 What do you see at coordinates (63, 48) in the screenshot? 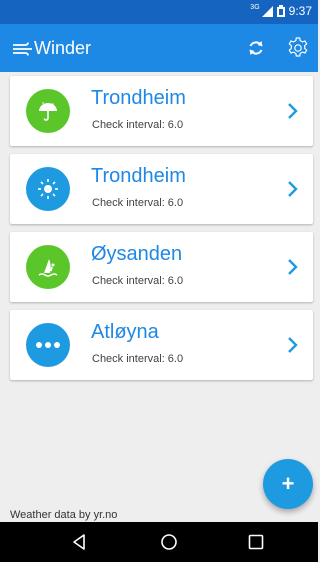
I see `app-title: Winder` at bounding box center [63, 48].